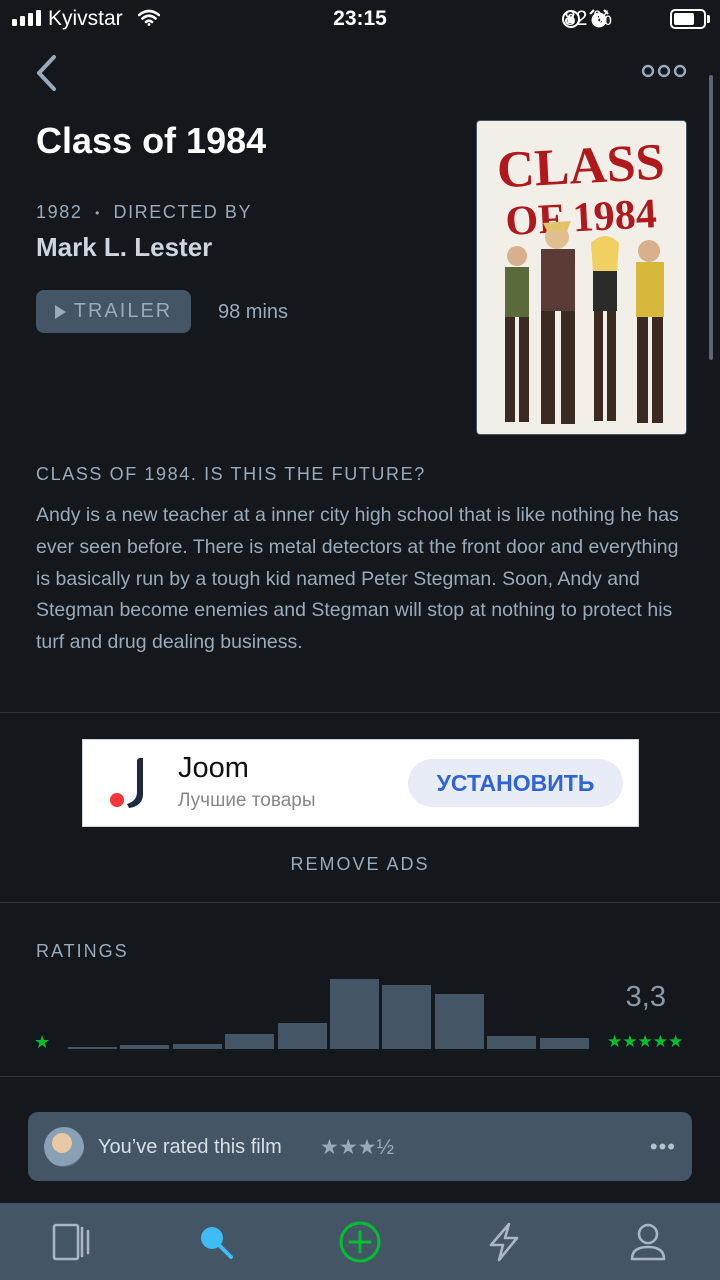 This screenshot has height=1280, width=720. I want to click on tab-search, so click(216, 1241).